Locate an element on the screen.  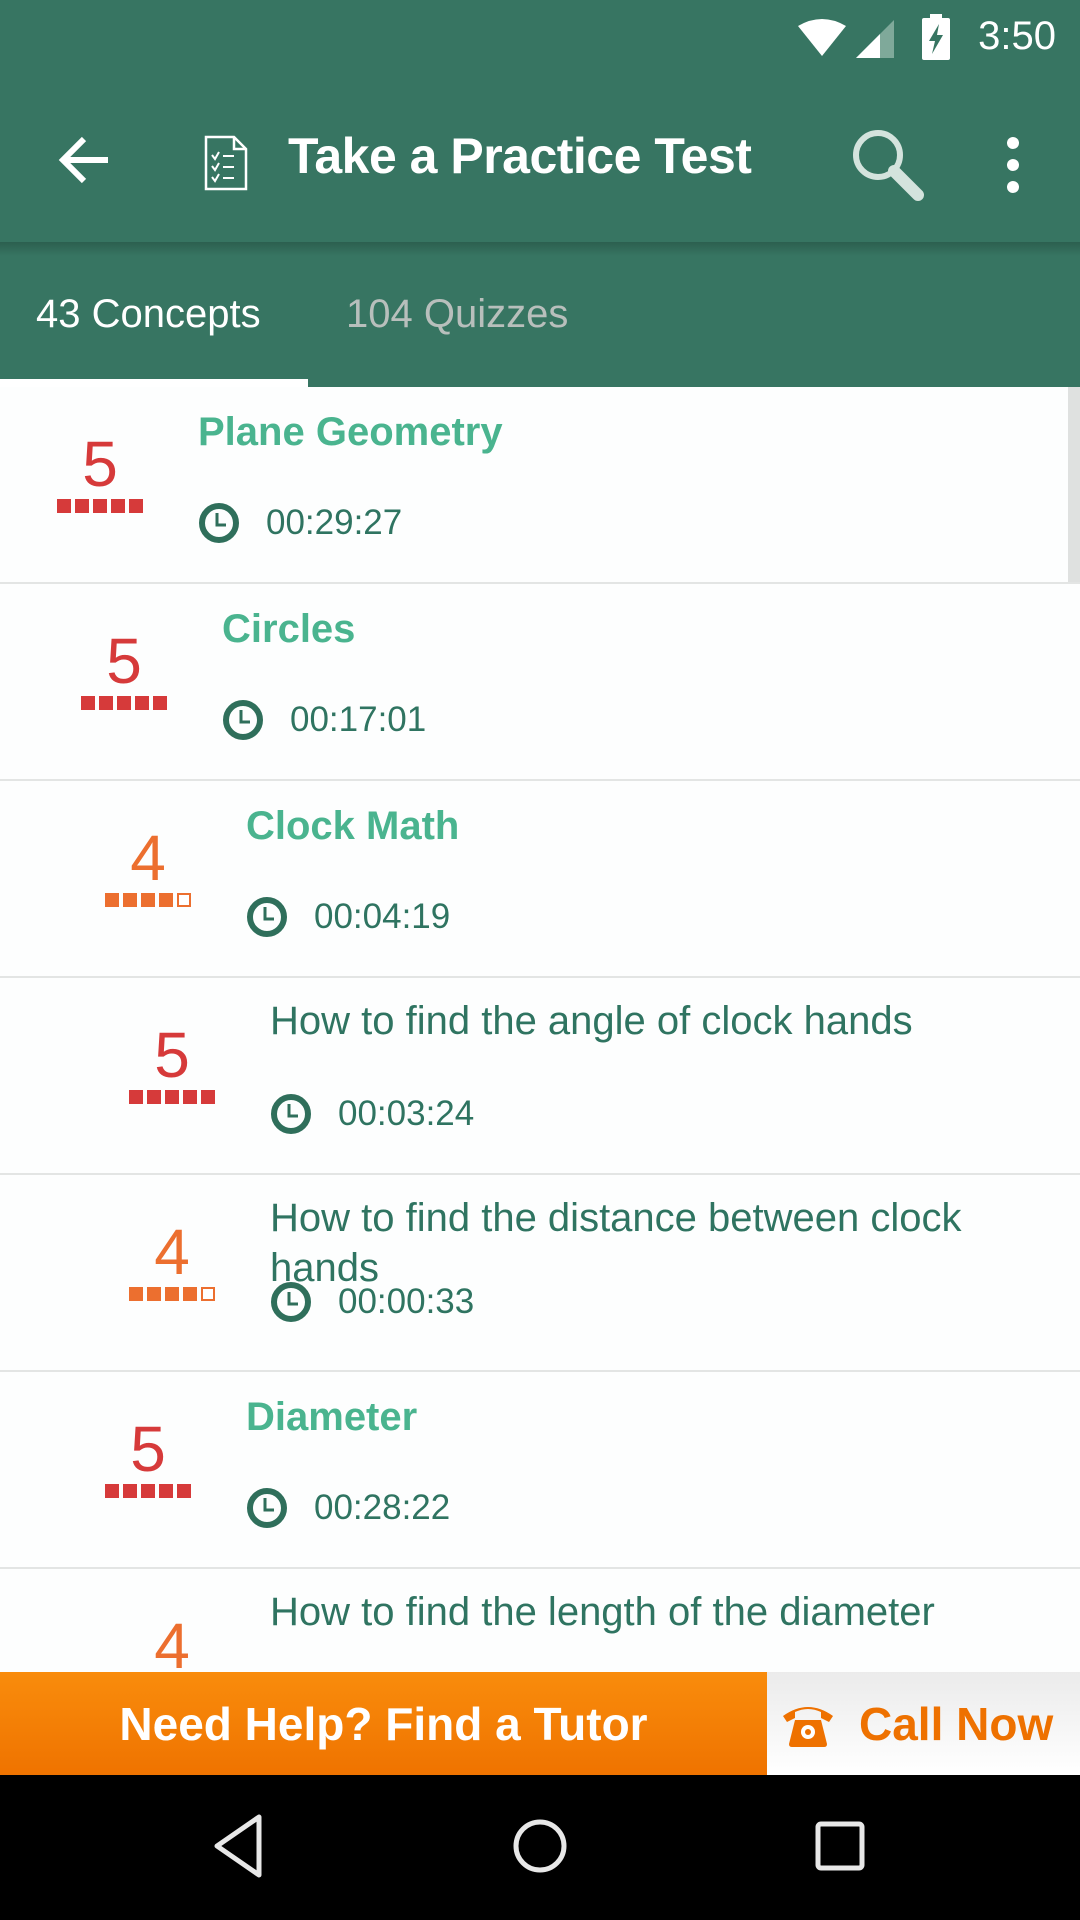
duration-text: 00:29:27 is located at coordinates (334, 522).